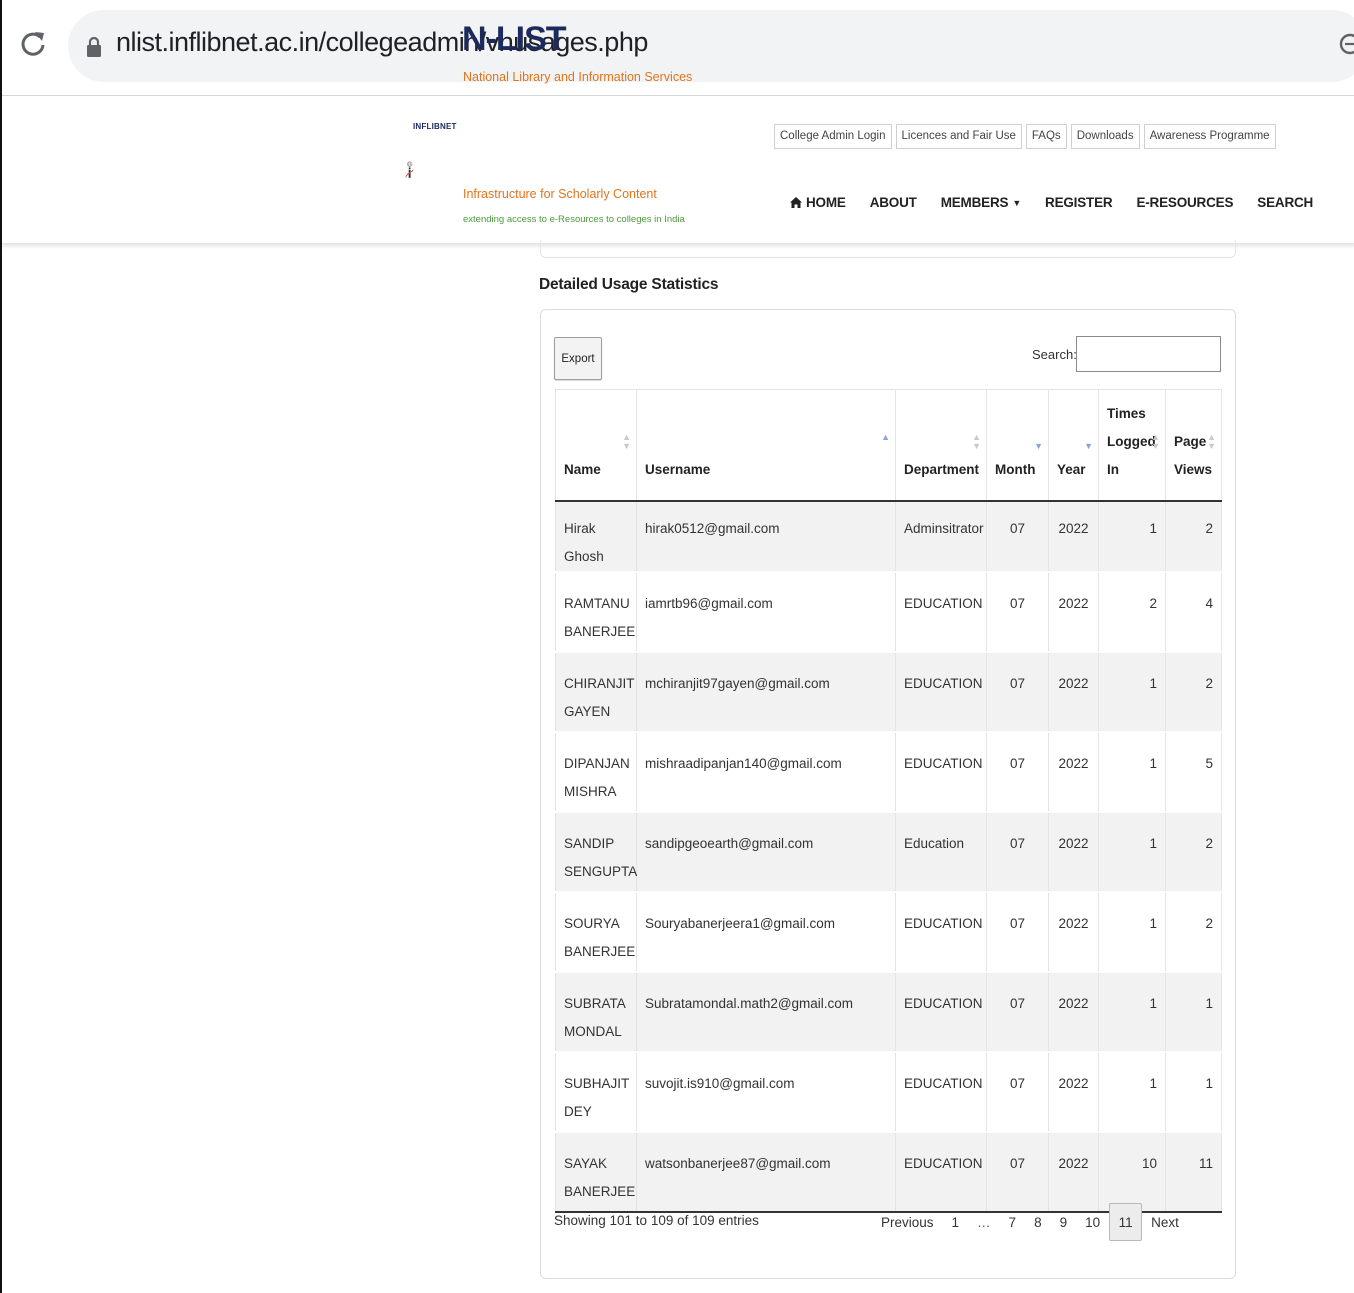 The image size is (1354, 1293). What do you see at coordinates (1193, 445) in the screenshot?
I see `col-views-header: Page Views ▲ ▼` at bounding box center [1193, 445].